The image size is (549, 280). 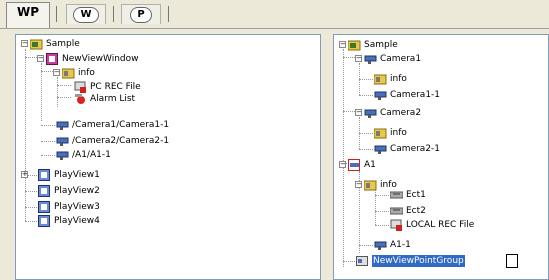 I want to click on tab-wp-label: WP, so click(x=28, y=12).